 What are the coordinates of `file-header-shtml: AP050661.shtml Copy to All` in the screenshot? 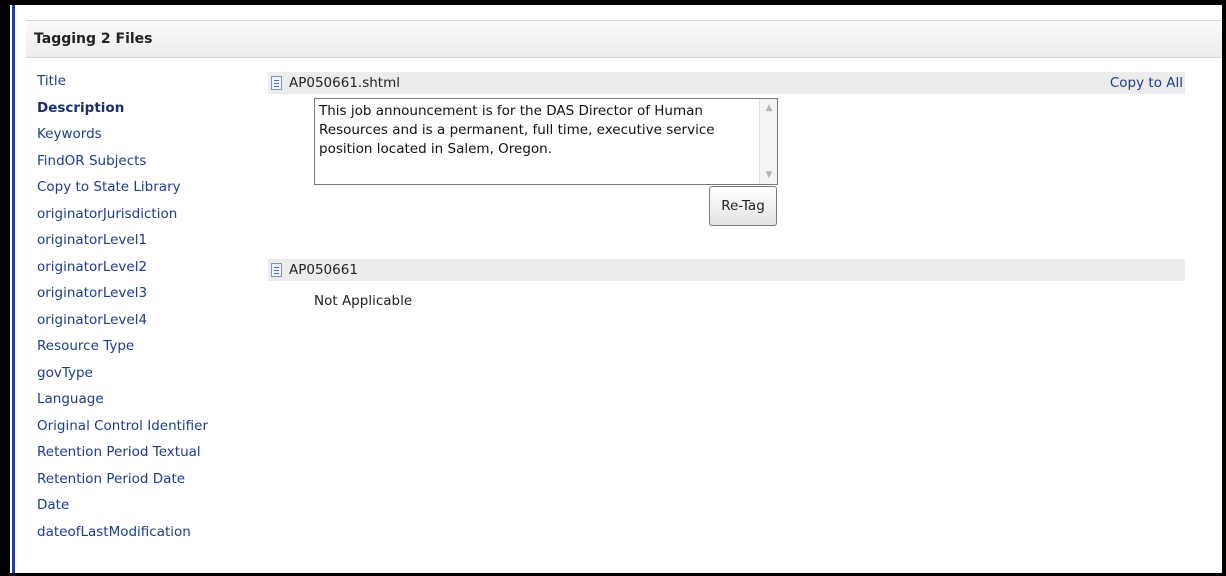 It's located at (726, 83).